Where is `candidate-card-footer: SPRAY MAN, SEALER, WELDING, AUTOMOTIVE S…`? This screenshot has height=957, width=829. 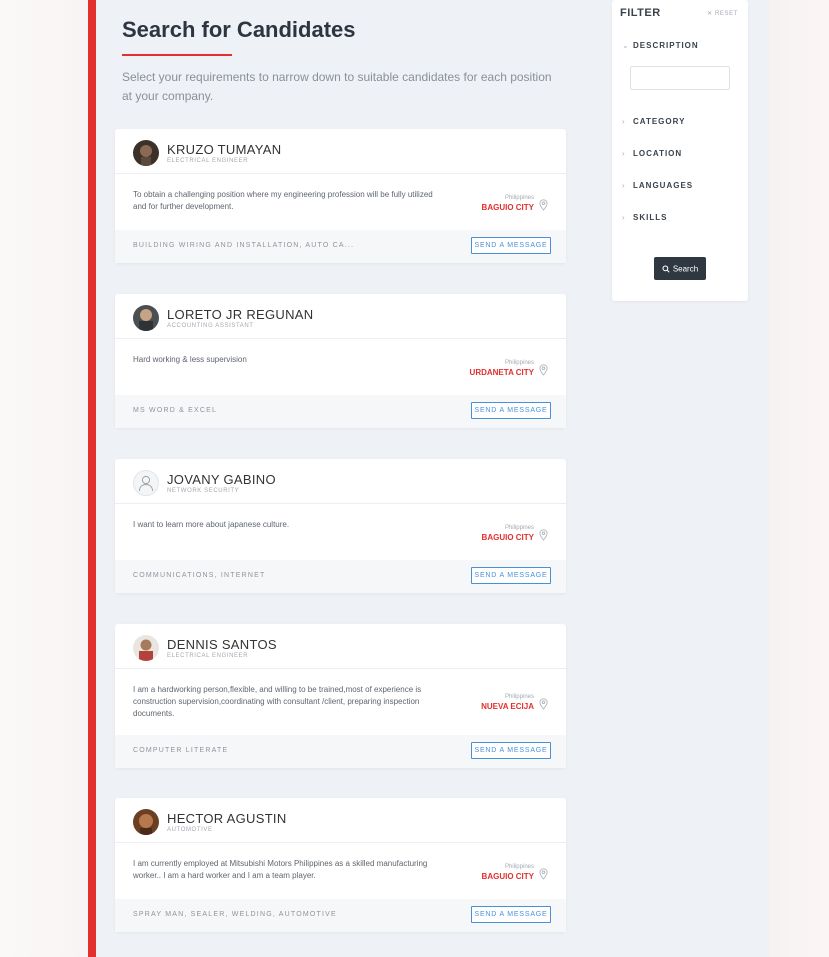
candidate-card-footer: SPRAY MAN, SEALER, WELDING, AUTOMOTIVE S… is located at coordinates (340, 915).